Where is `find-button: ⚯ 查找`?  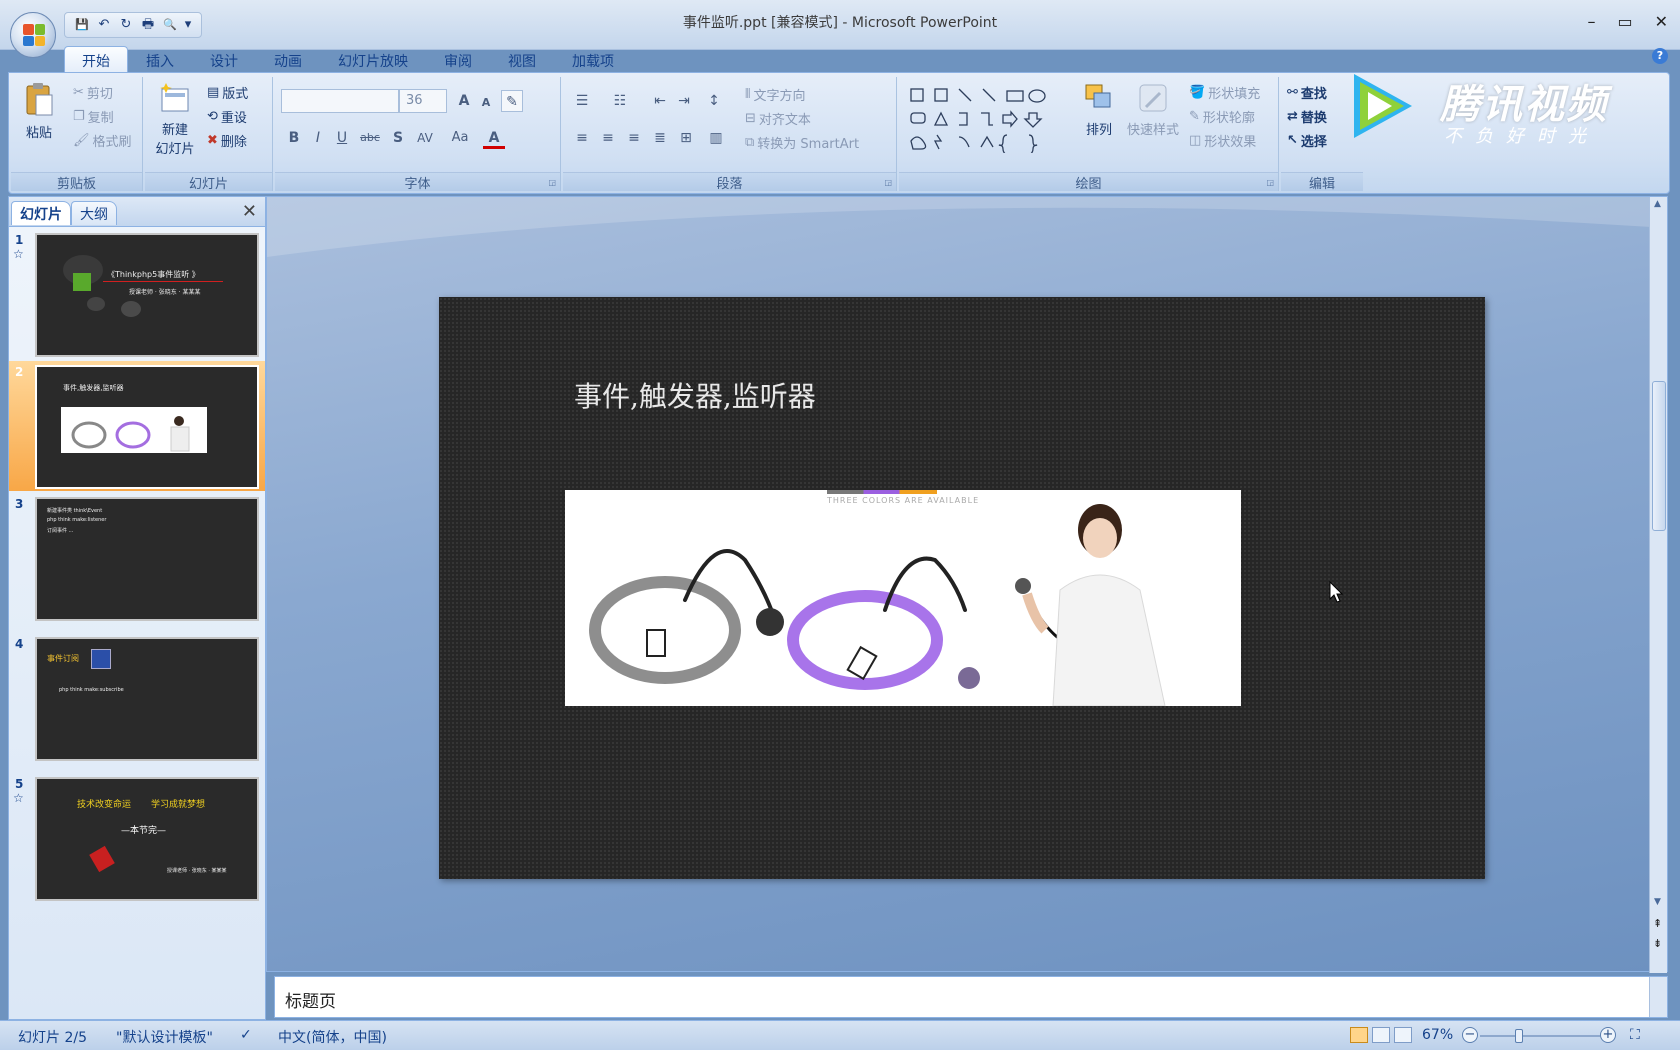 find-button: ⚯ 查找 is located at coordinates (1307, 92).